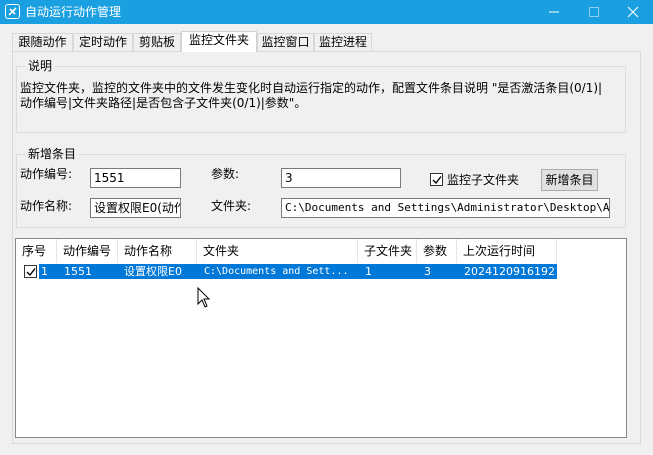  I want to click on action-name-input: 设置权限E0(动作, so click(135, 208).